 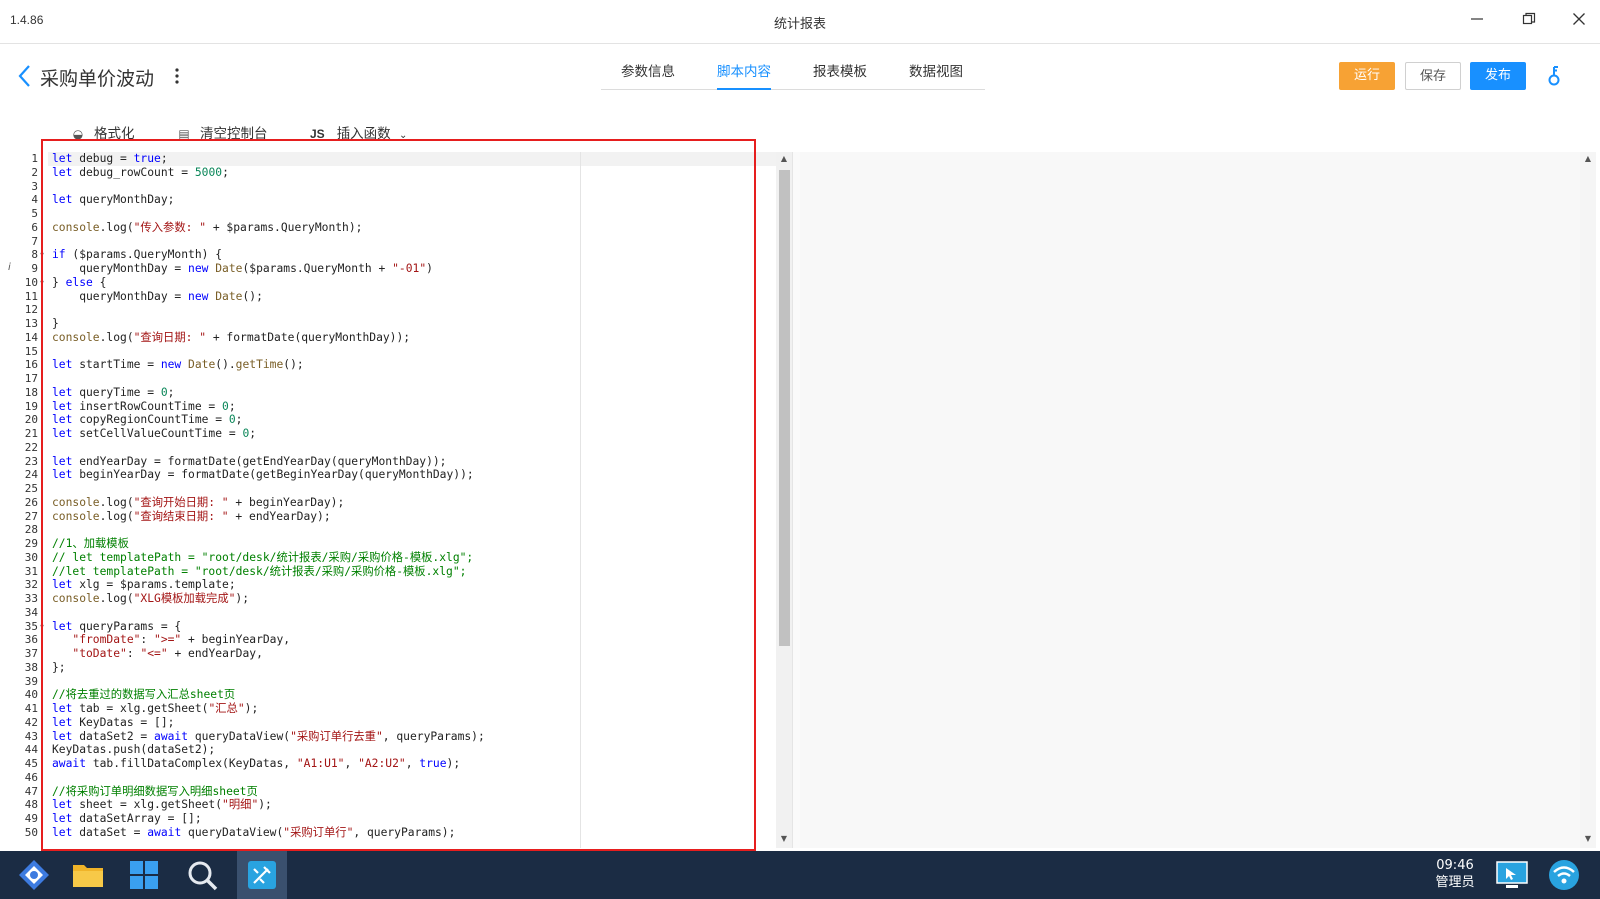 What do you see at coordinates (177, 76) in the screenshot?
I see `more-vertical-icon` at bounding box center [177, 76].